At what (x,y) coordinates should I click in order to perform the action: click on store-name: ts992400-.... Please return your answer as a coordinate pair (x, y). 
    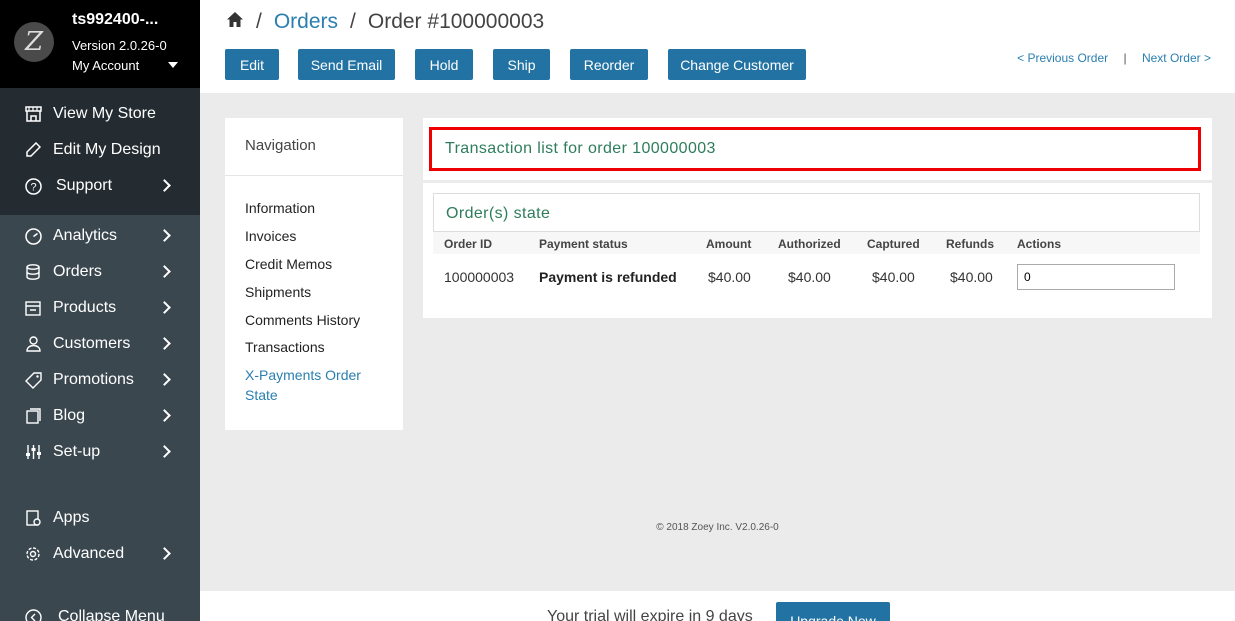
    Looking at the image, I should click on (115, 19).